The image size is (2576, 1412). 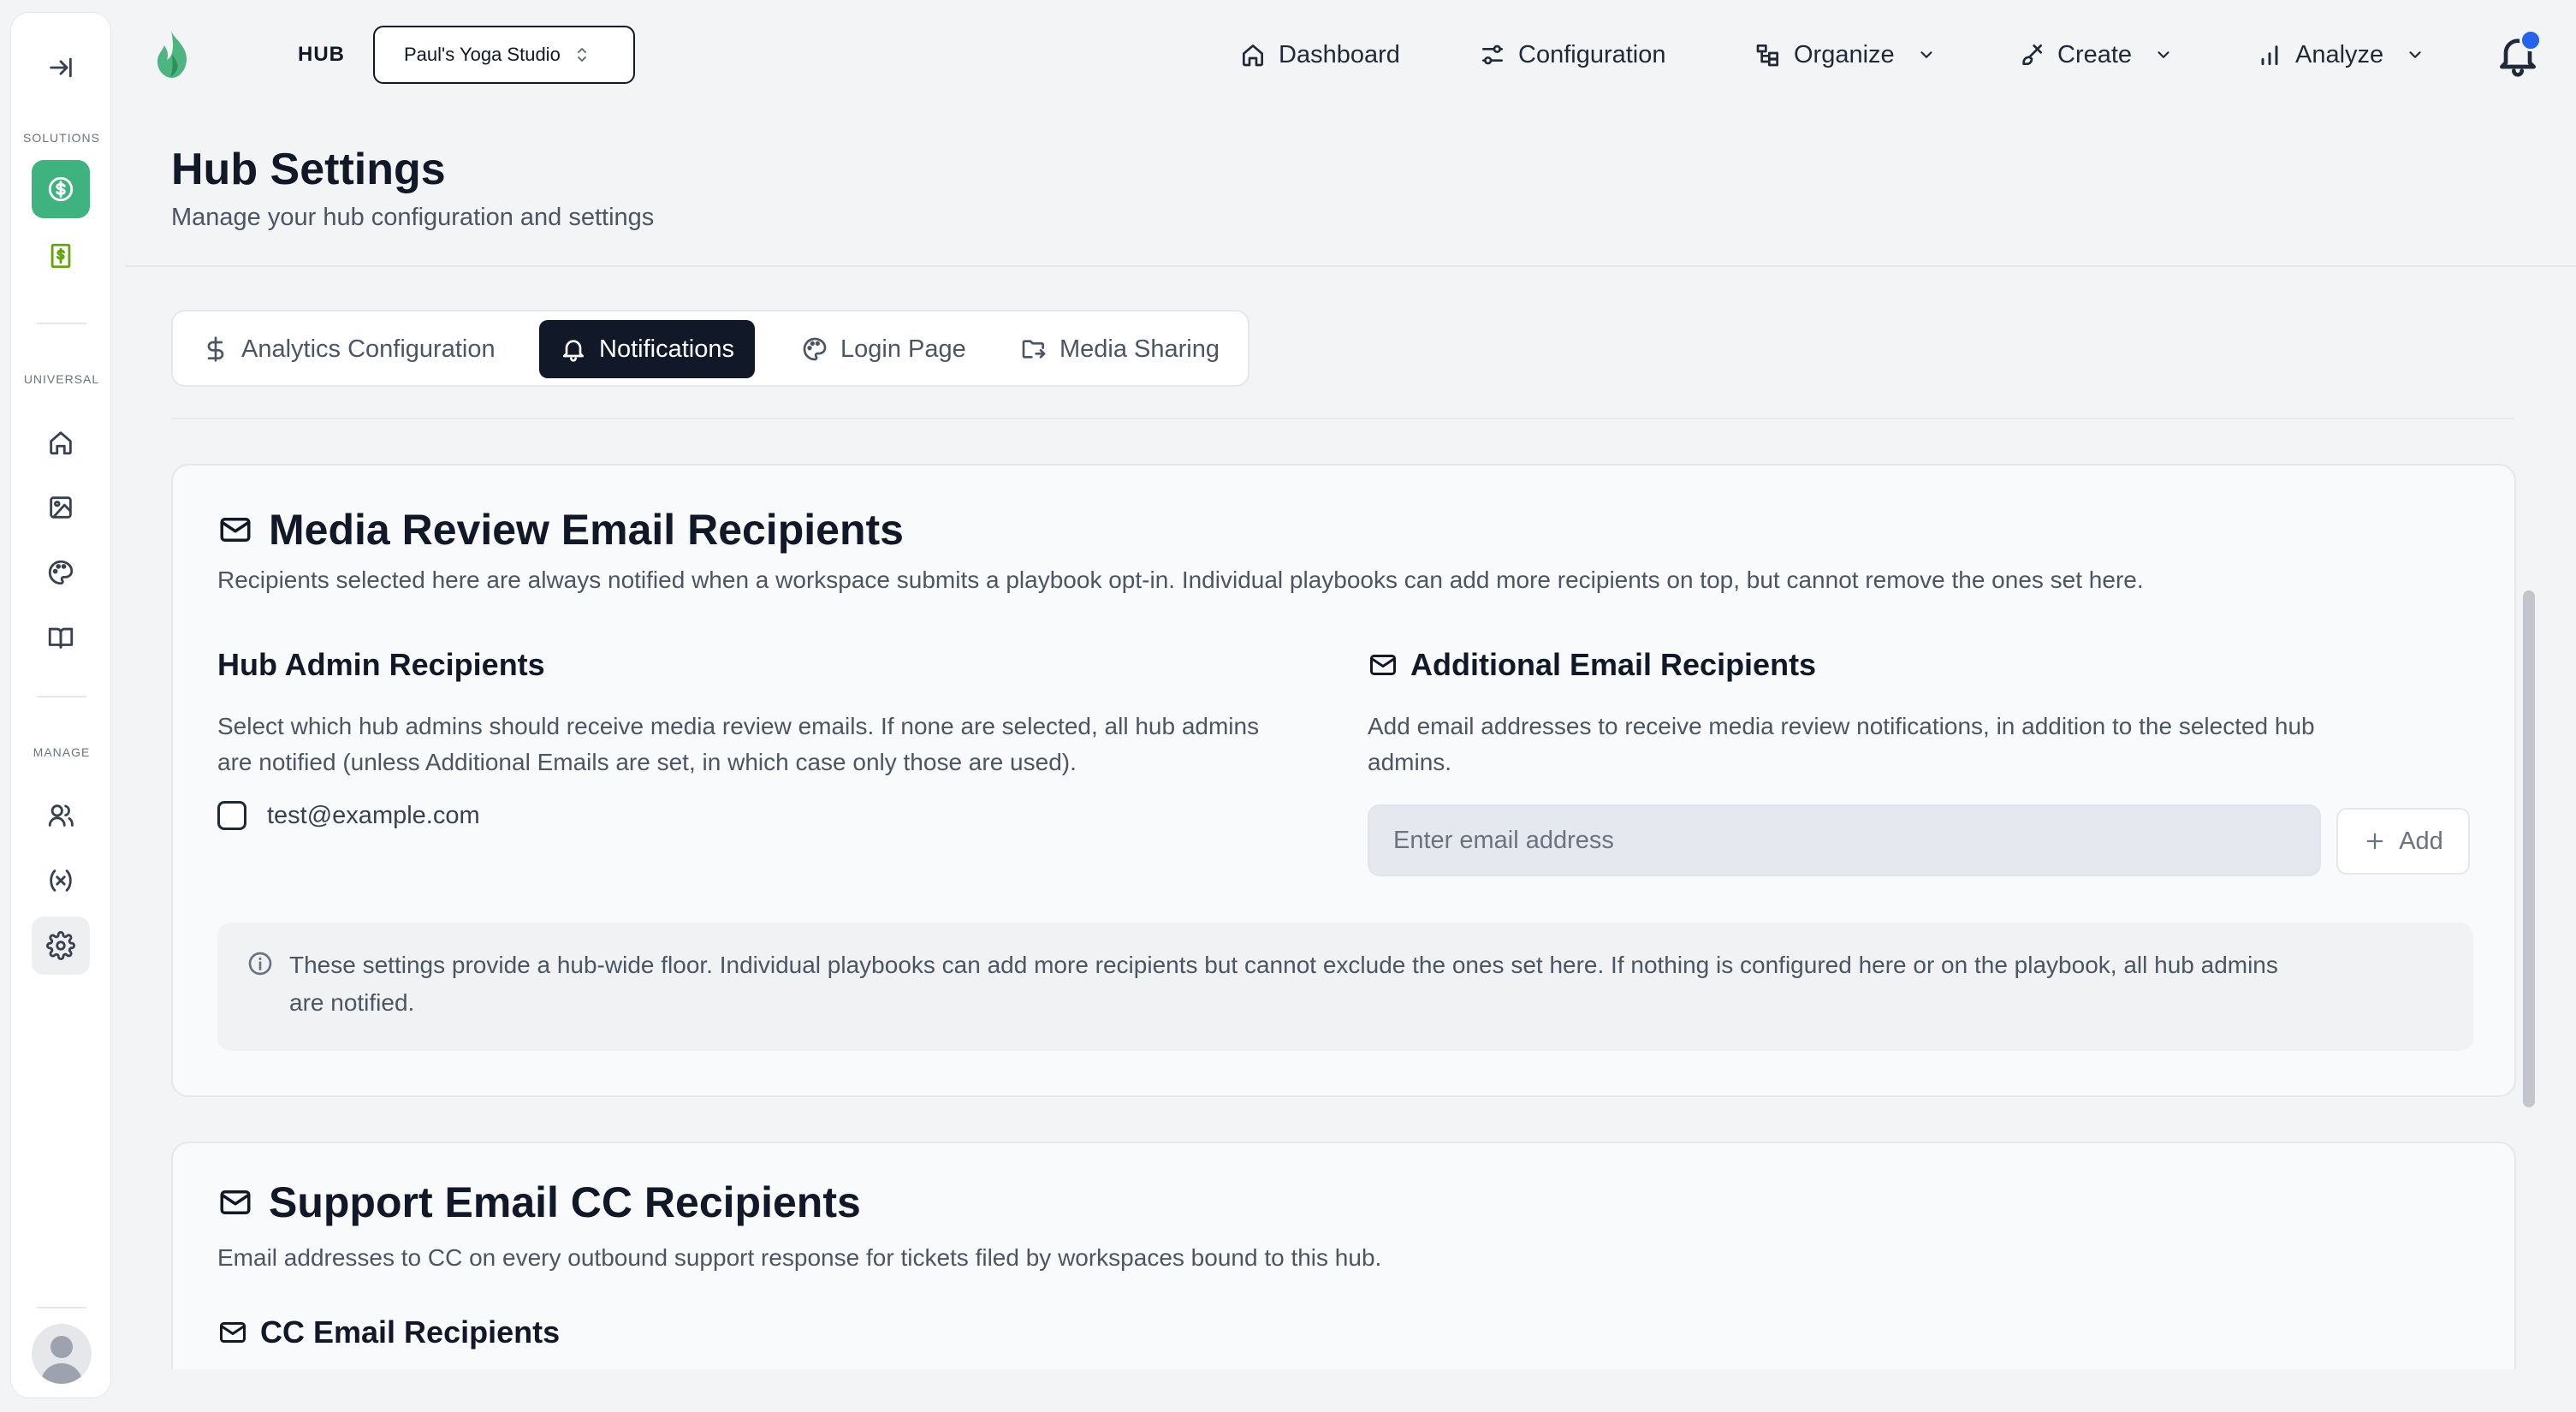 I want to click on dollar-document-icon, so click(x=60, y=256).